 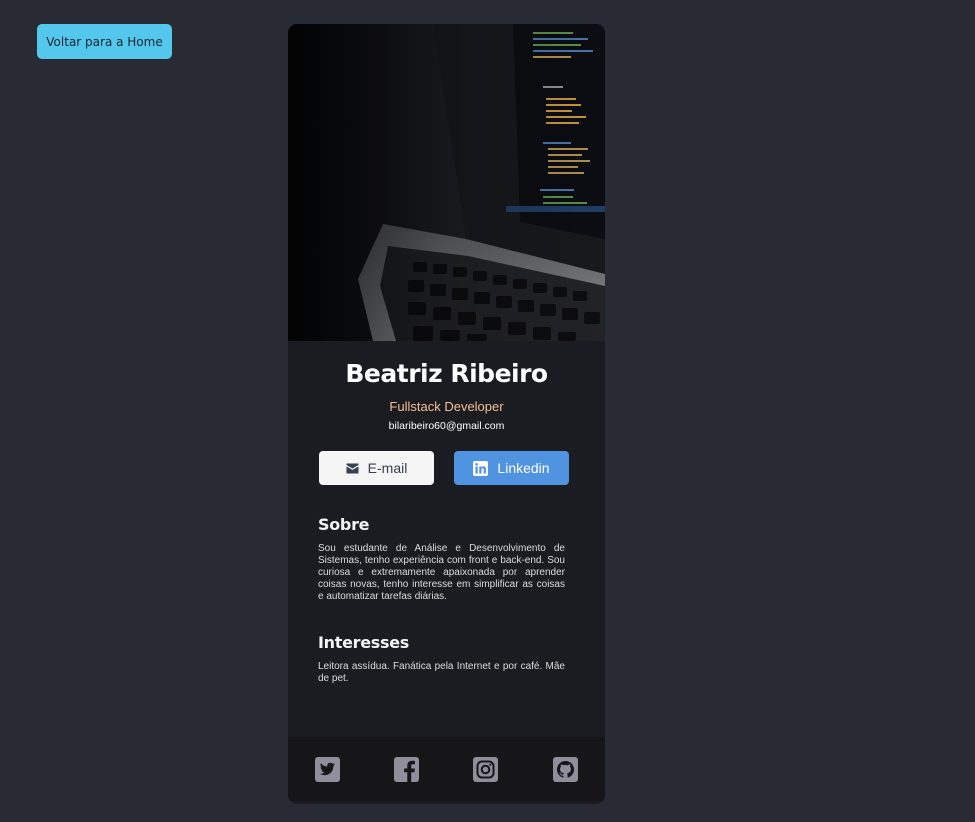 What do you see at coordinates (446, 373) in the screenshot?
I see `profile-name: Beatriz Ribeiro` at bounding box center [446, 373].